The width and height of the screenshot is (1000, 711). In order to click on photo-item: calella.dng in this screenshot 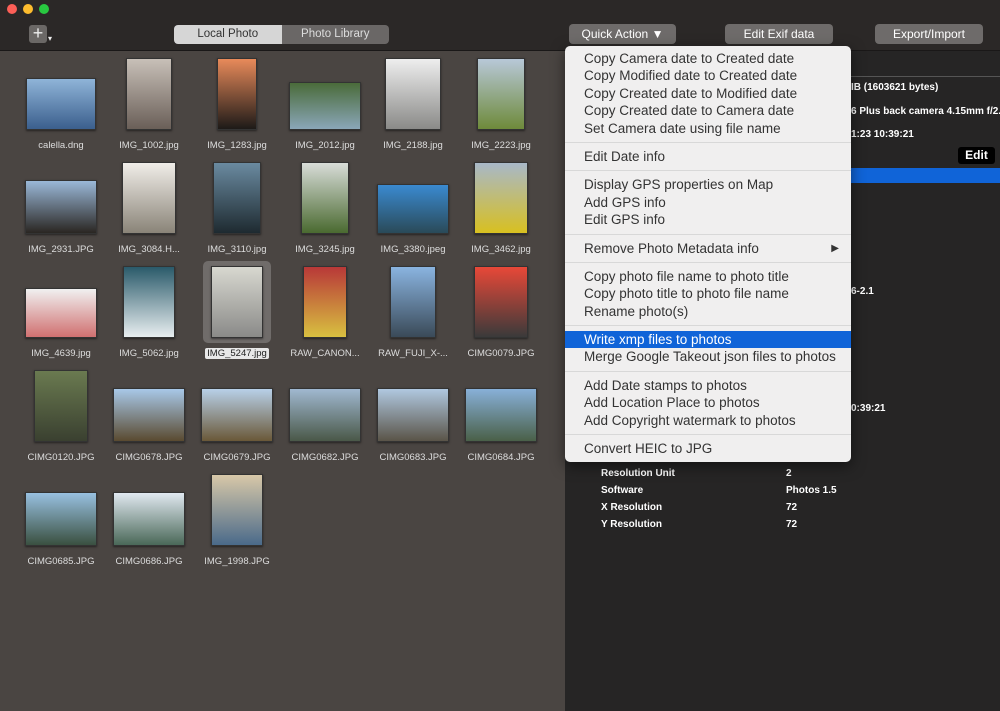, I will do `click(61, 108)`.